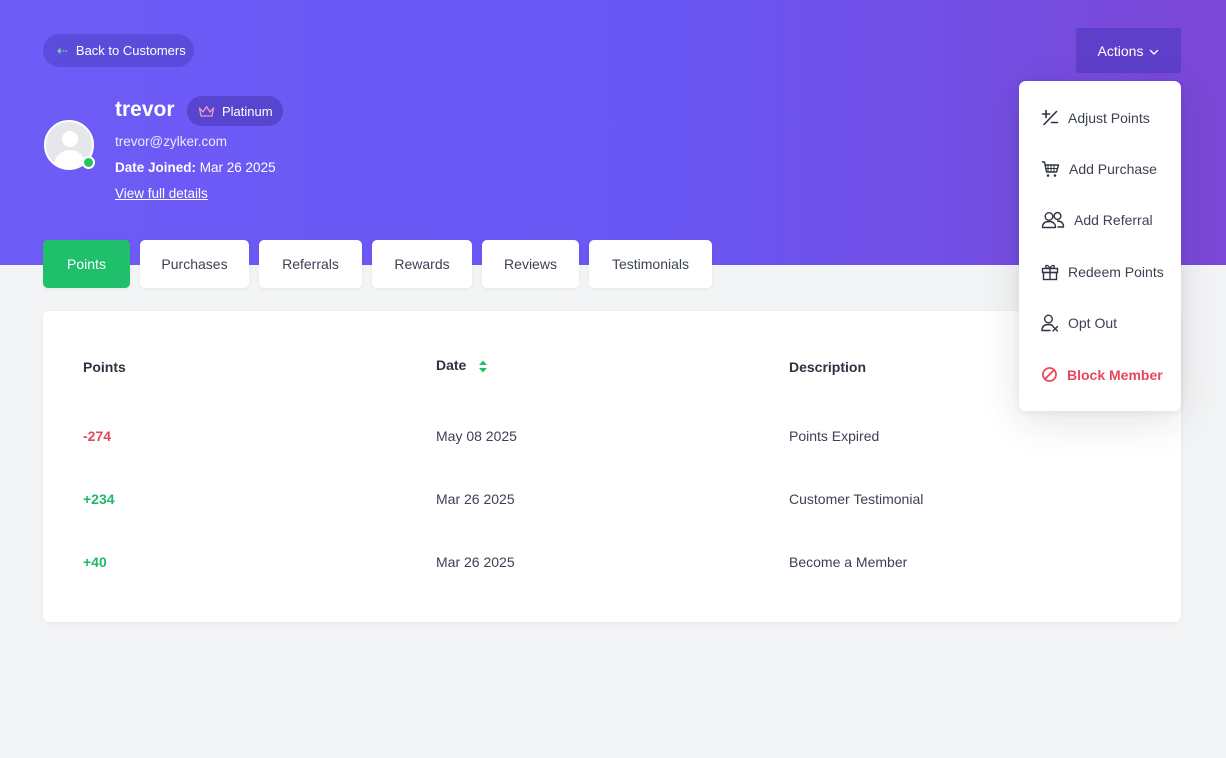  I want to click on column-header-description: Description, so click(828, 367).